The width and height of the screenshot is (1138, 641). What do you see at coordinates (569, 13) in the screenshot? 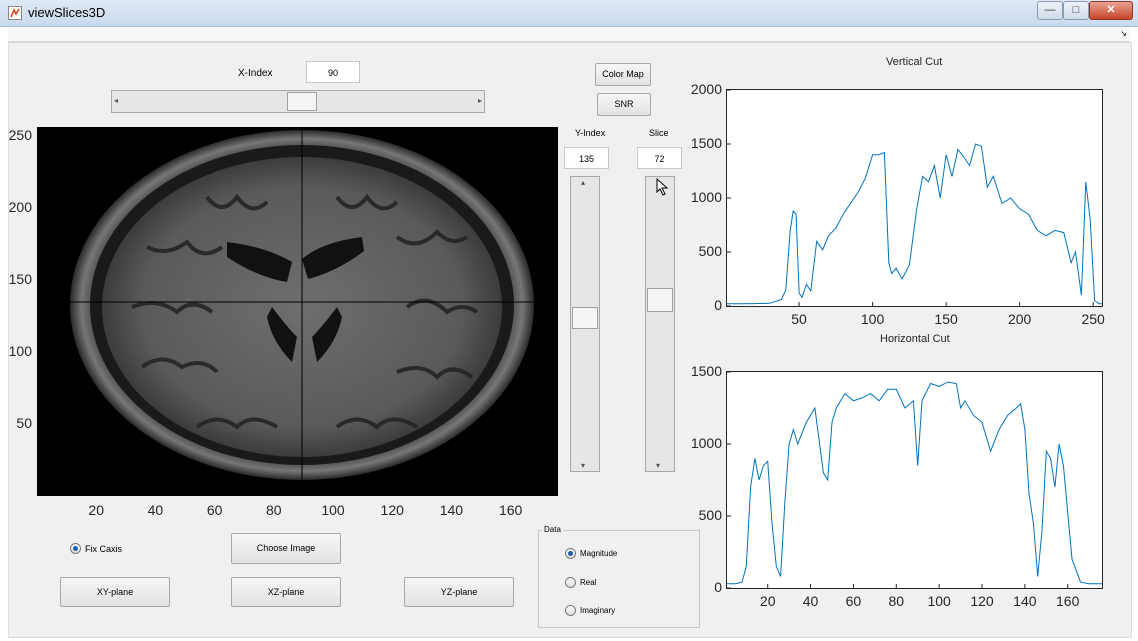
I see `title-bar` at bounding box center [569, 13].